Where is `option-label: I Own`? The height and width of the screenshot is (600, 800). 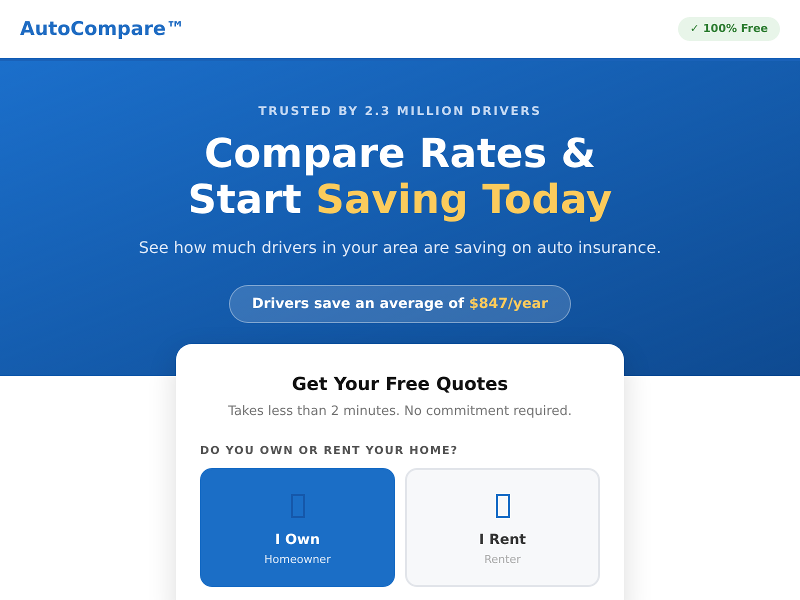 option-label: I Own is located at coordinates (297, 540).